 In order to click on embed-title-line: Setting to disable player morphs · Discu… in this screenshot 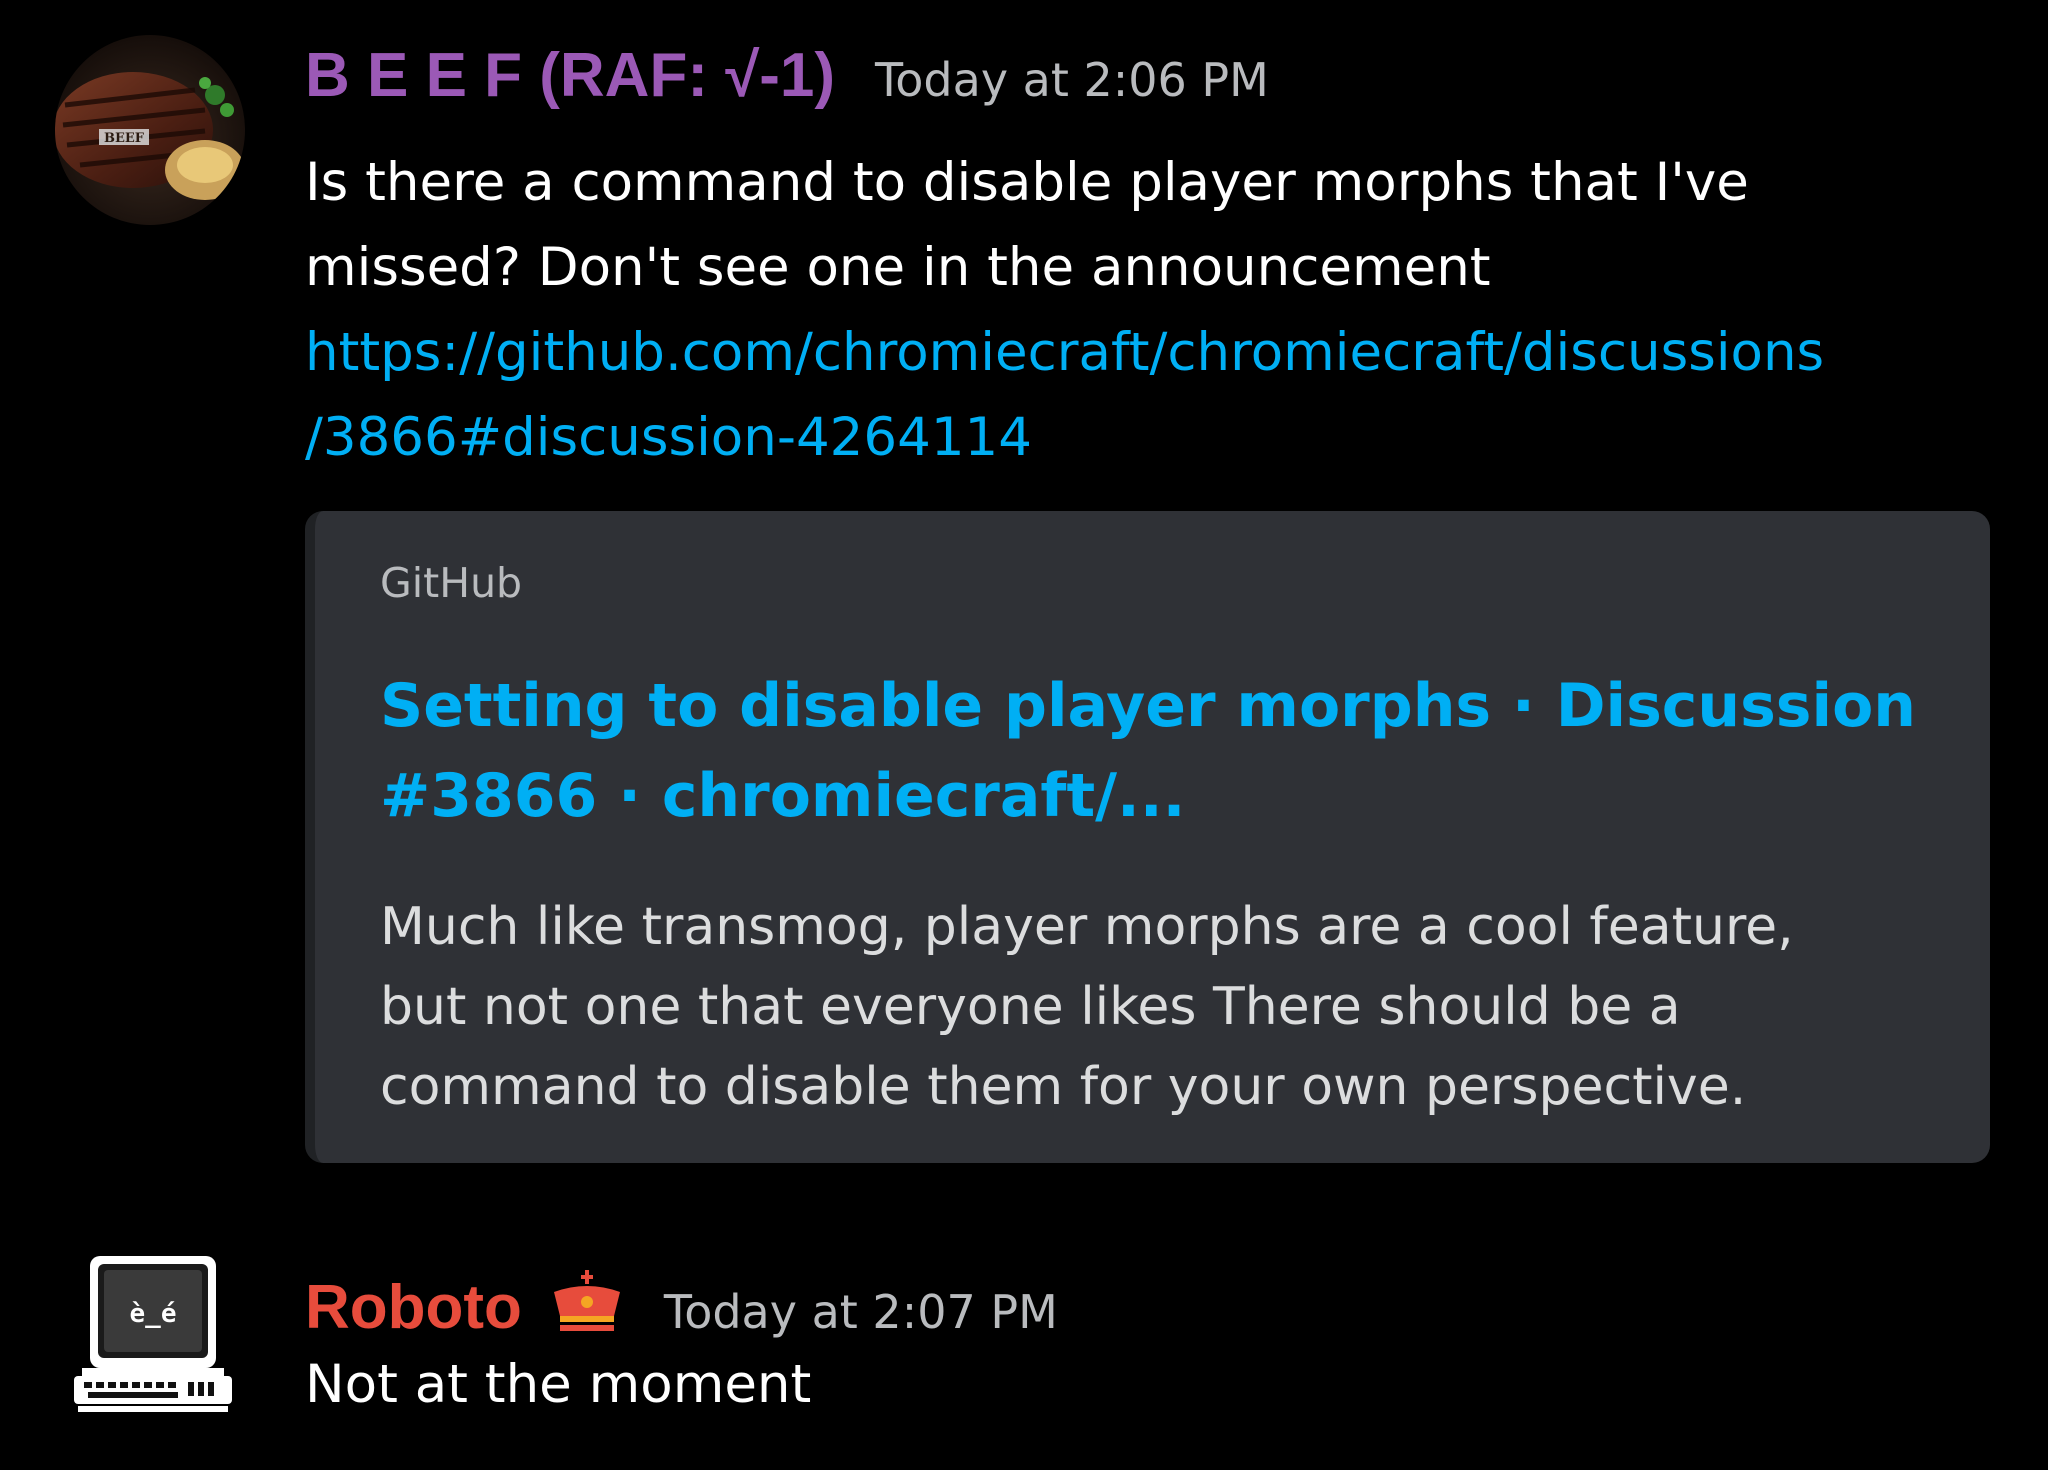, I will do `click(1160, 706)`.